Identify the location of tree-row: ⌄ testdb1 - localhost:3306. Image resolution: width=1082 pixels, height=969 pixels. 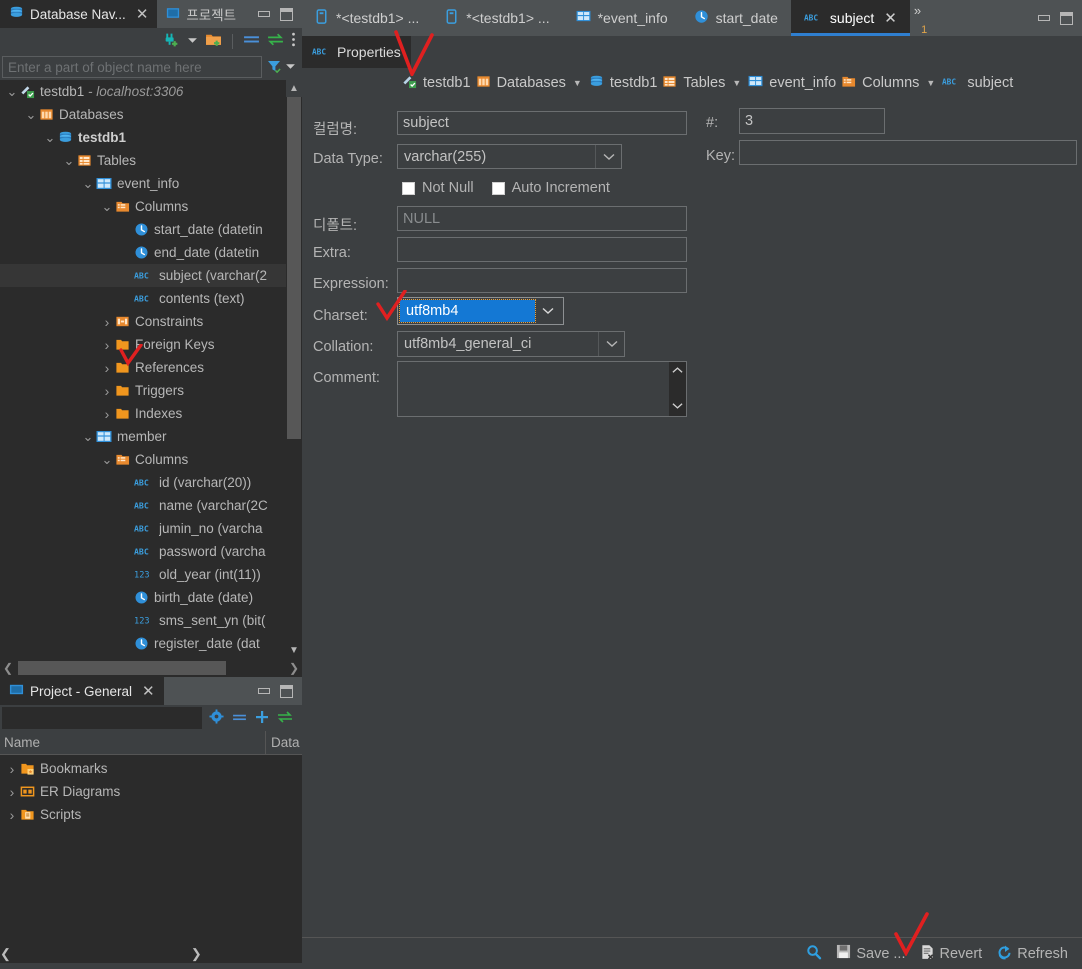
(151, 91).